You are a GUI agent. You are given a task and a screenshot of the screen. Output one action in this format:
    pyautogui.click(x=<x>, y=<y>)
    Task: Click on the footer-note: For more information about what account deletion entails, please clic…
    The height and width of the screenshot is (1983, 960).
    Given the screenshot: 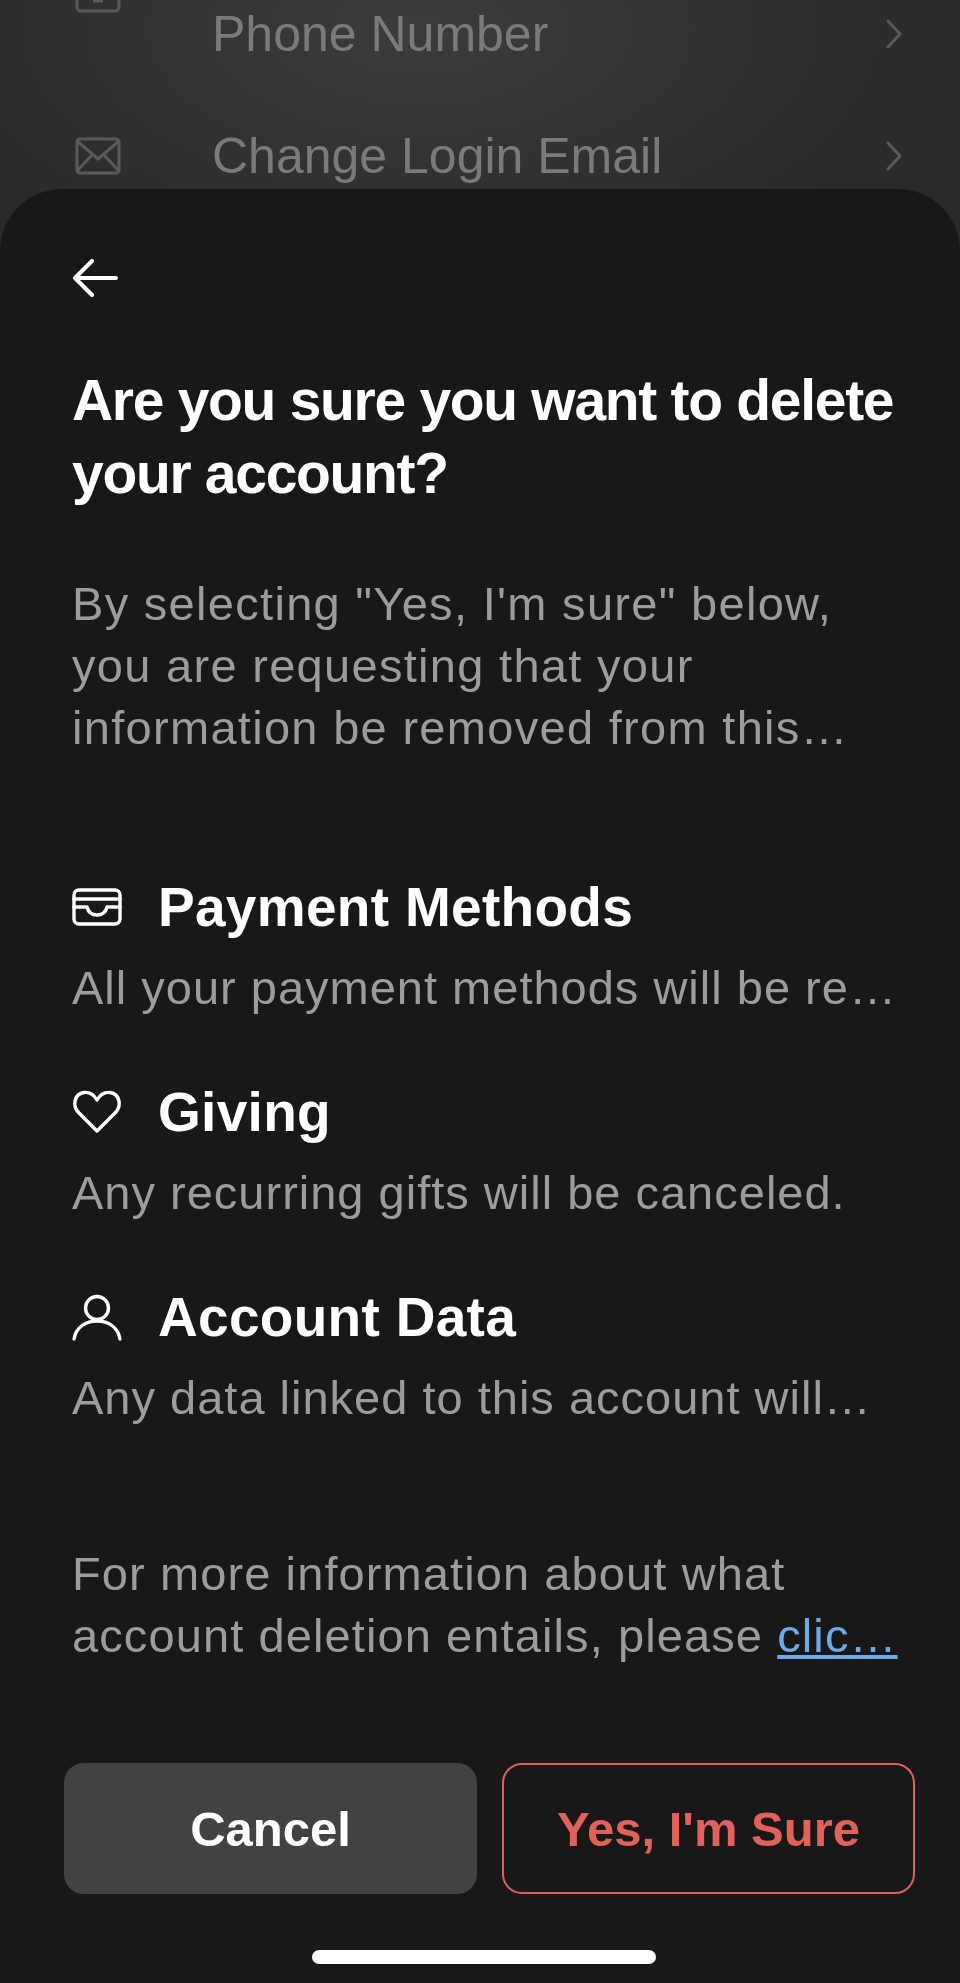 What is the action you would take?
    pyautogui.click(x=485, y=1605)
    